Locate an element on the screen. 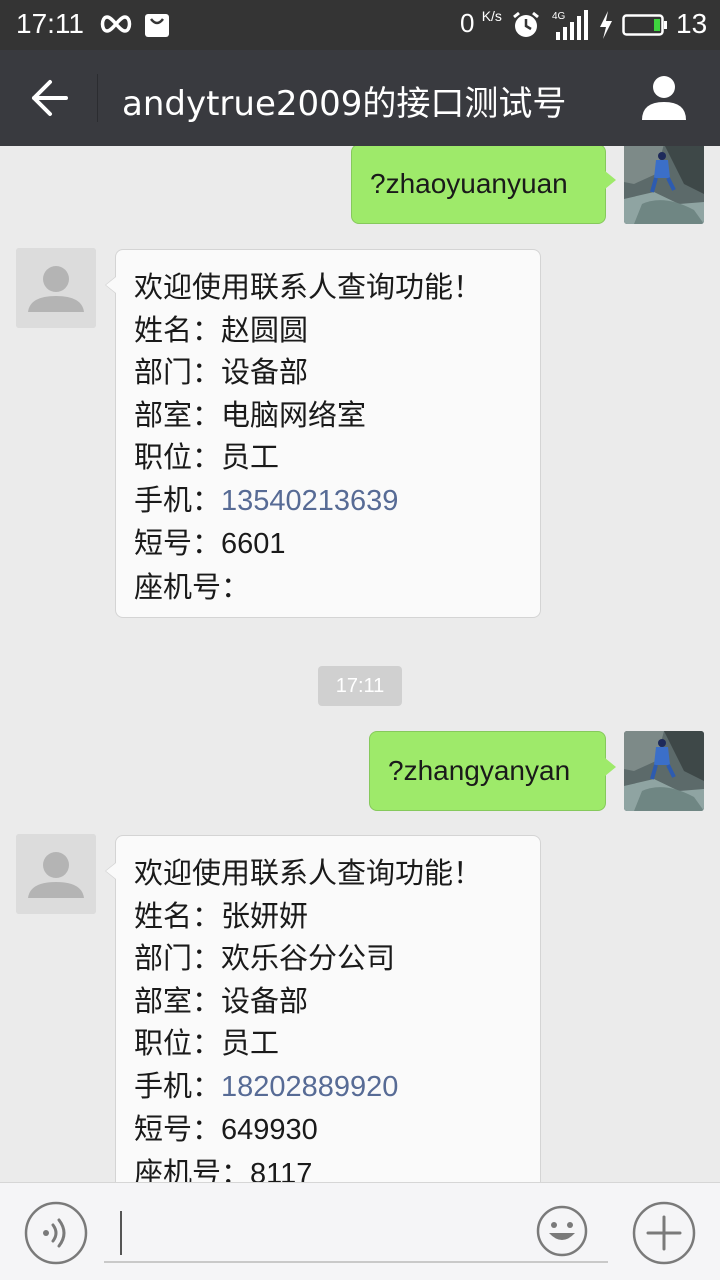 The image size is (720, 1280). alarm-icon is located at coordinates (526, 24).